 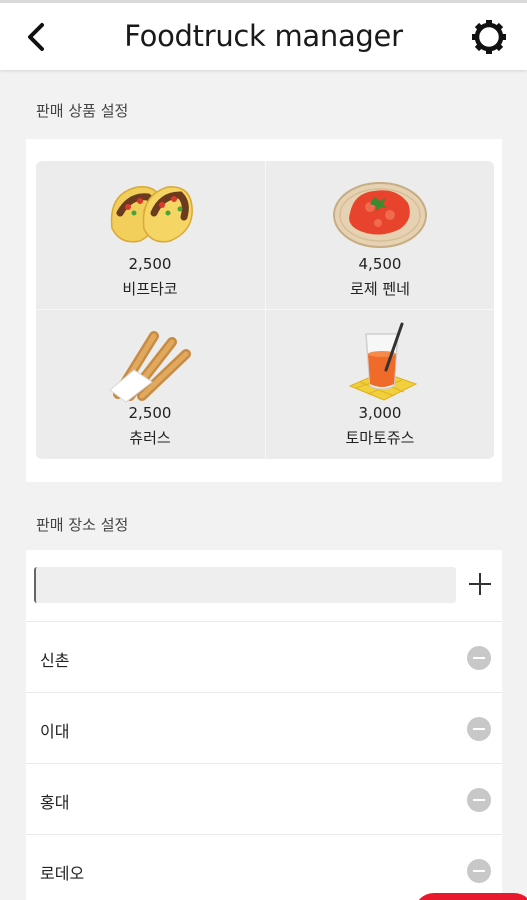 What do you see at coordinates (380, 215) in the screenshot?
I see `pasta-icon` at bounding box center [380, 215].